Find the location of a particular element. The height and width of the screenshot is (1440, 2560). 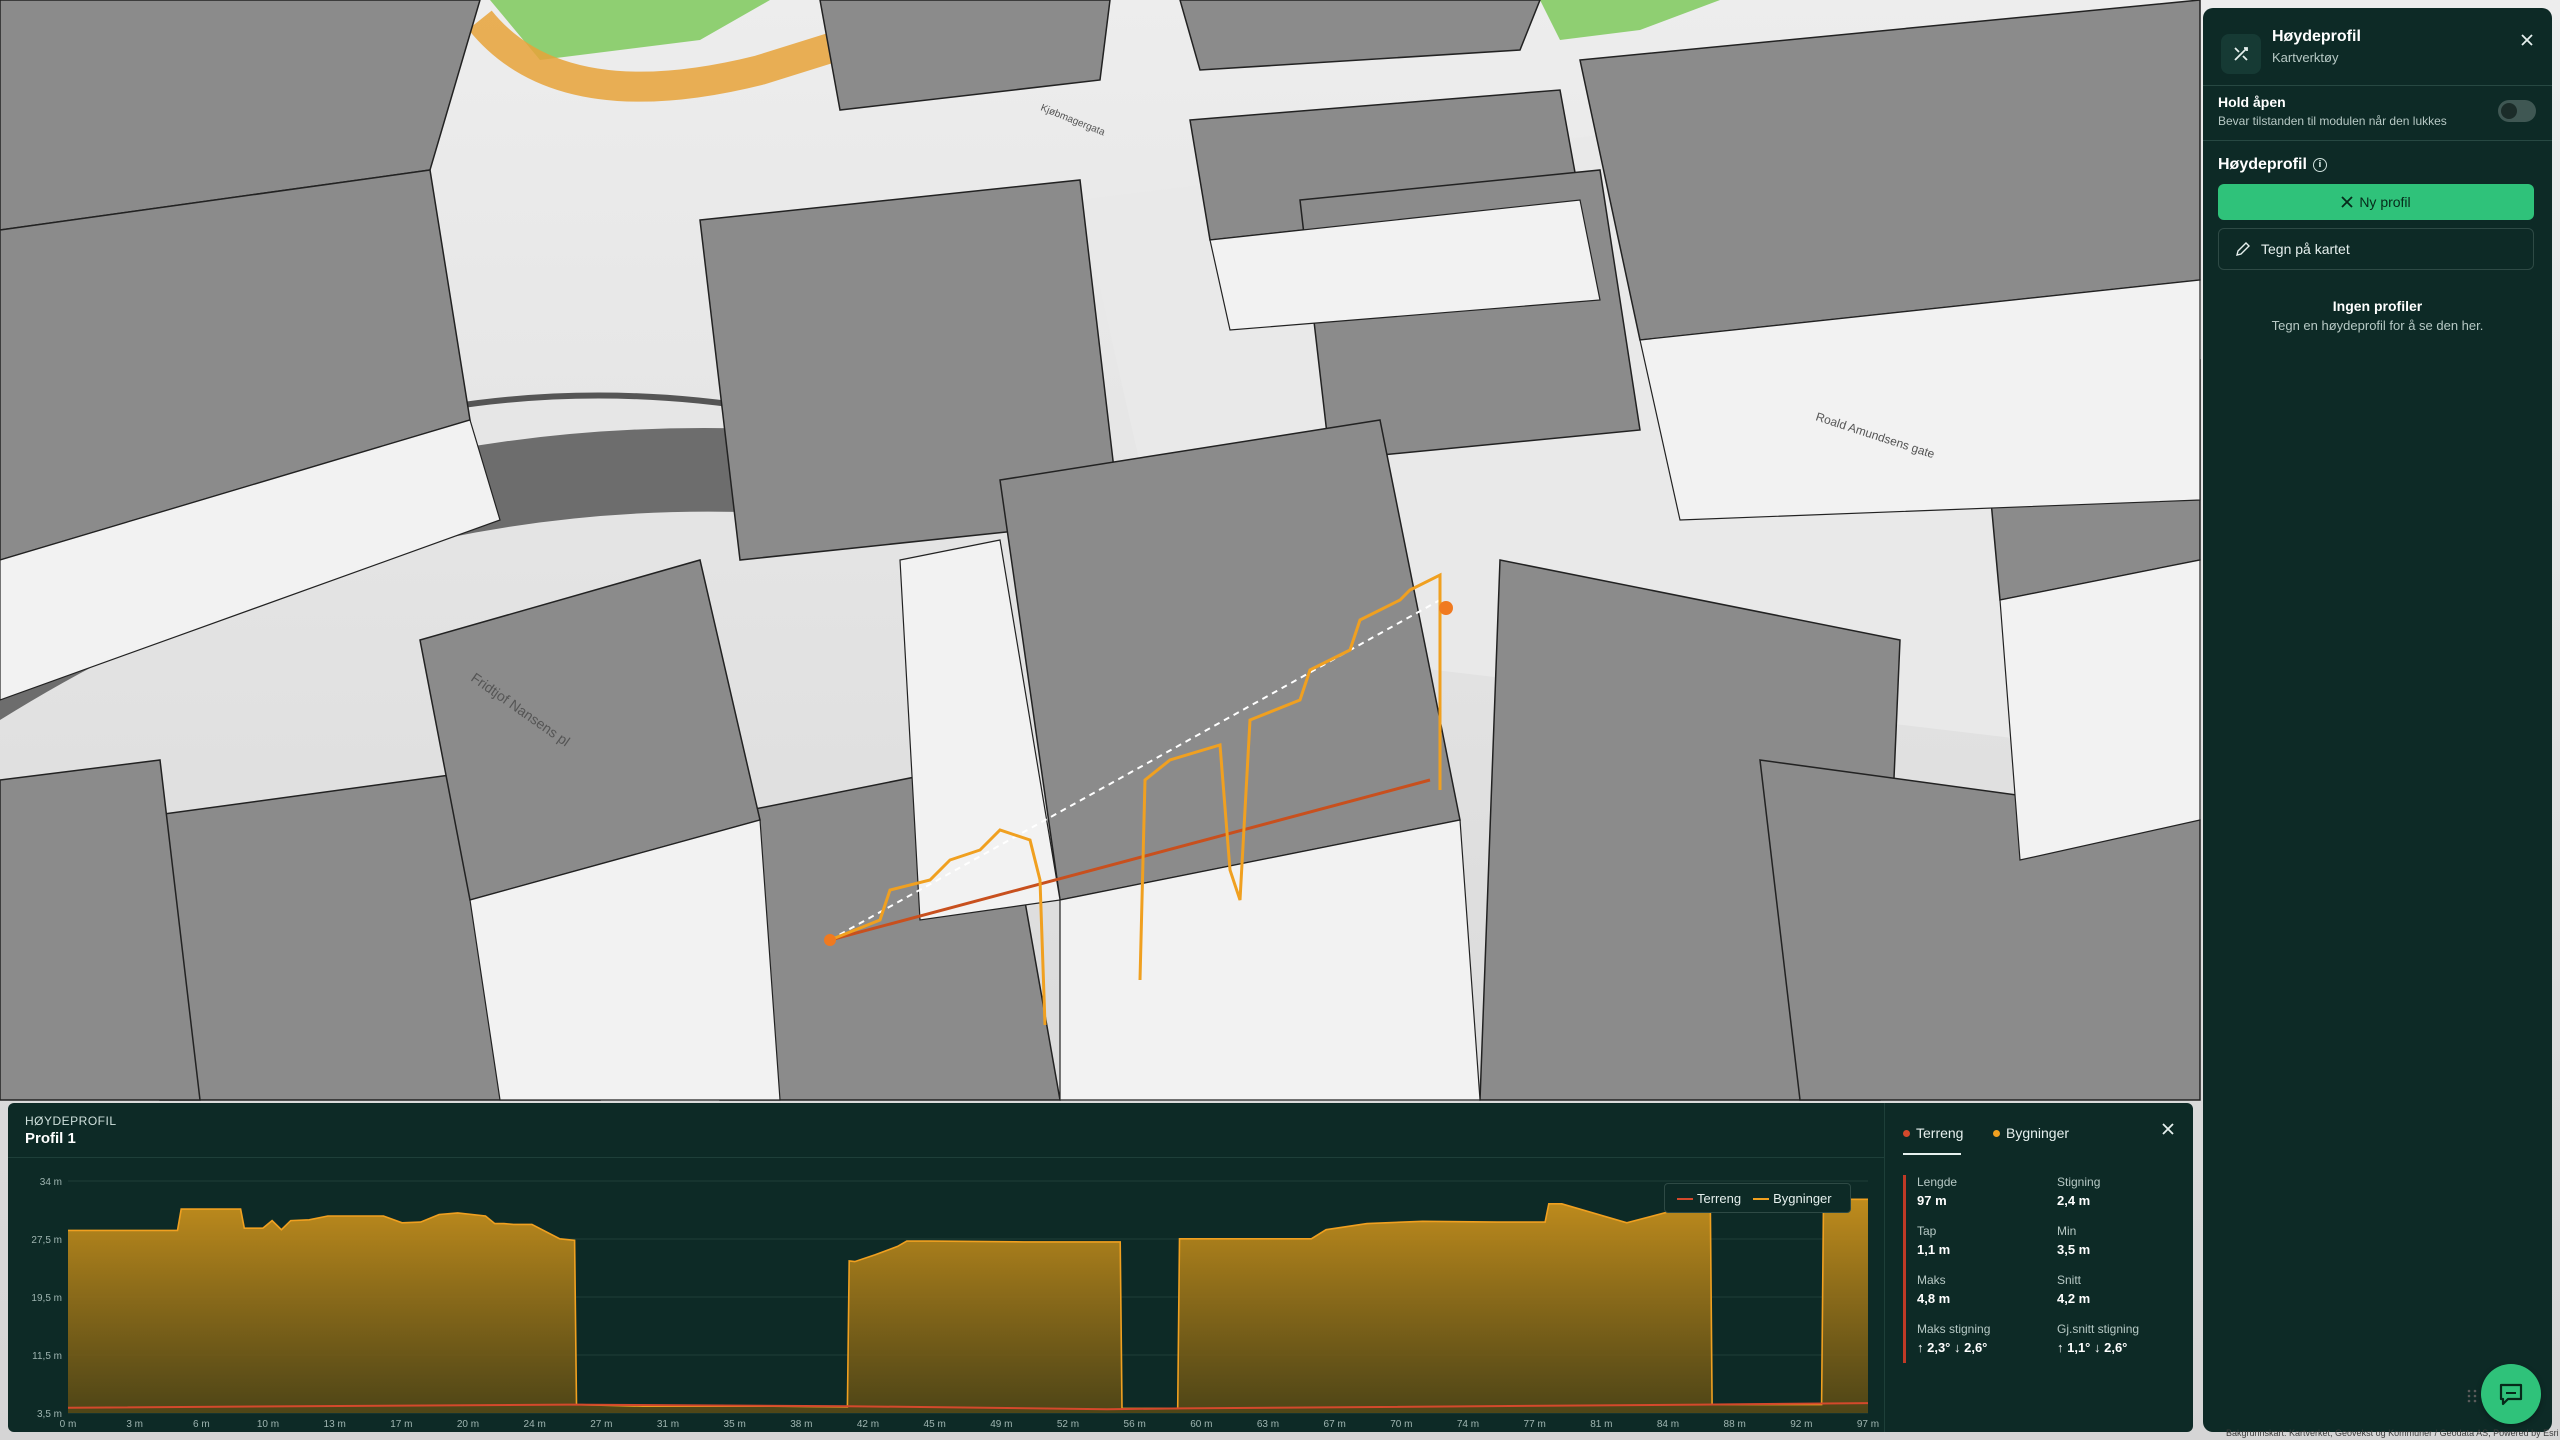

x-tick-label: 74 m is located at coordinates (1468, 1424).